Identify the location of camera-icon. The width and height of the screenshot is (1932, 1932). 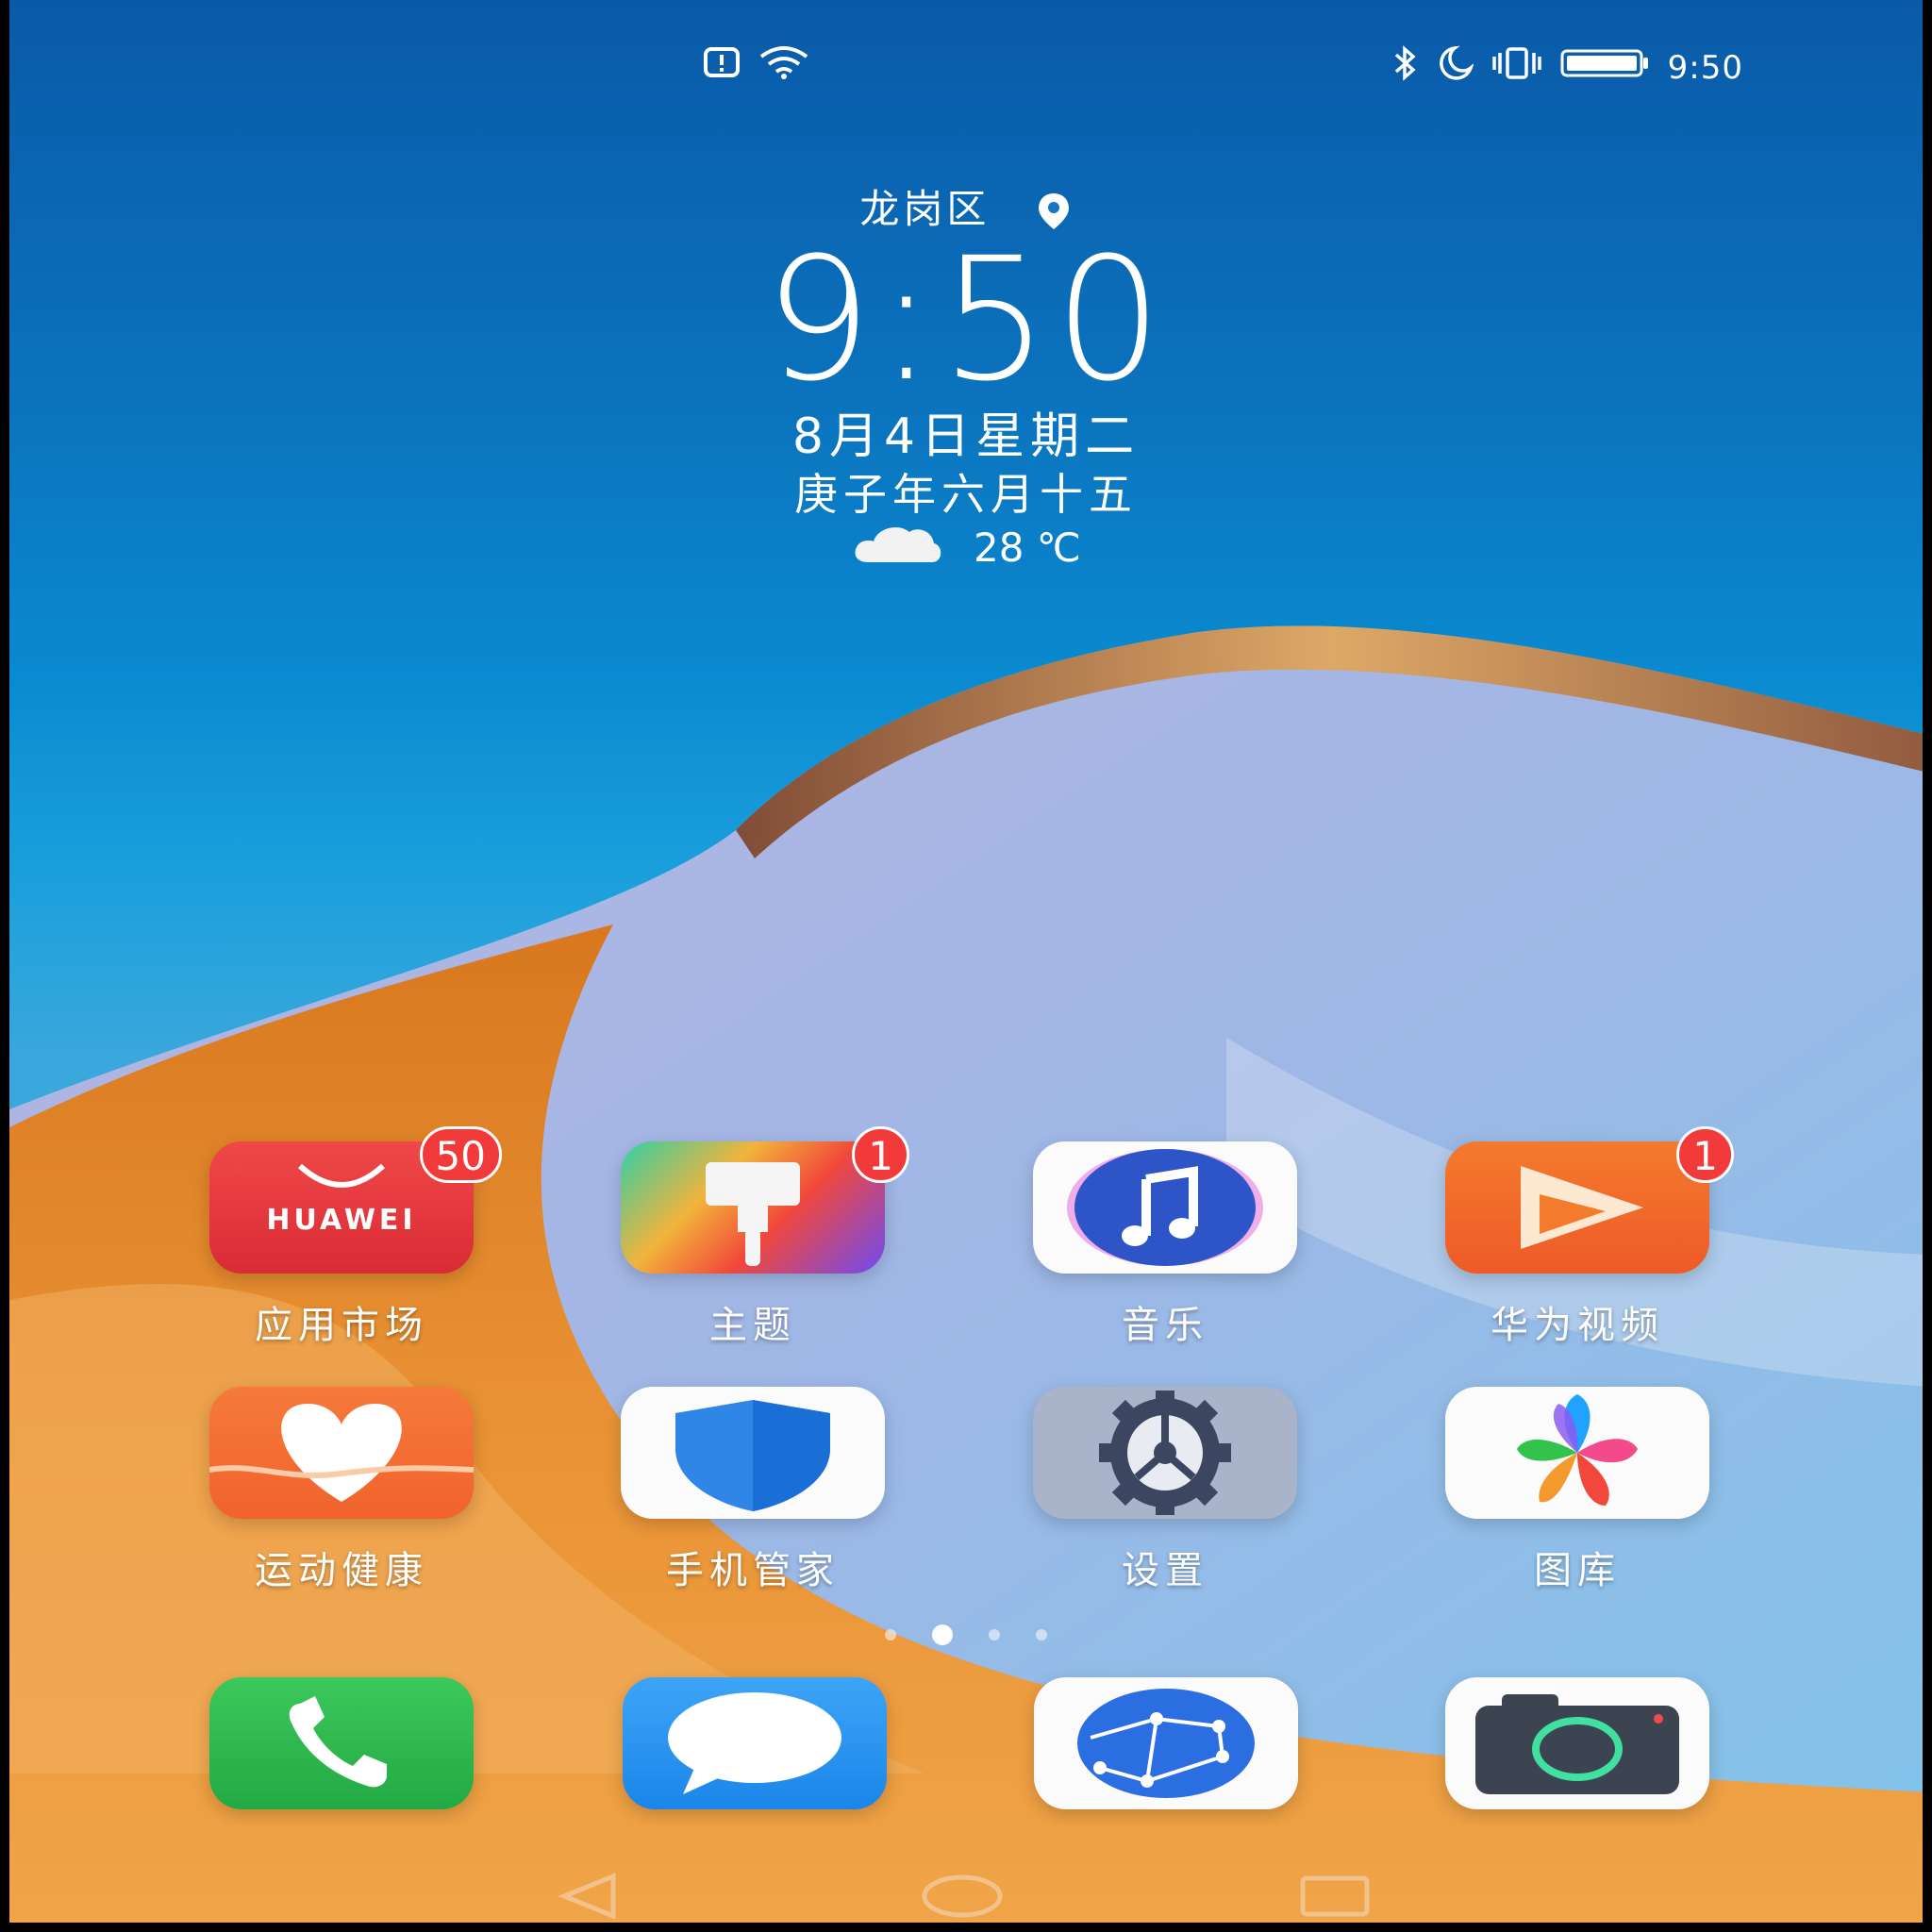
(1577, 1744).